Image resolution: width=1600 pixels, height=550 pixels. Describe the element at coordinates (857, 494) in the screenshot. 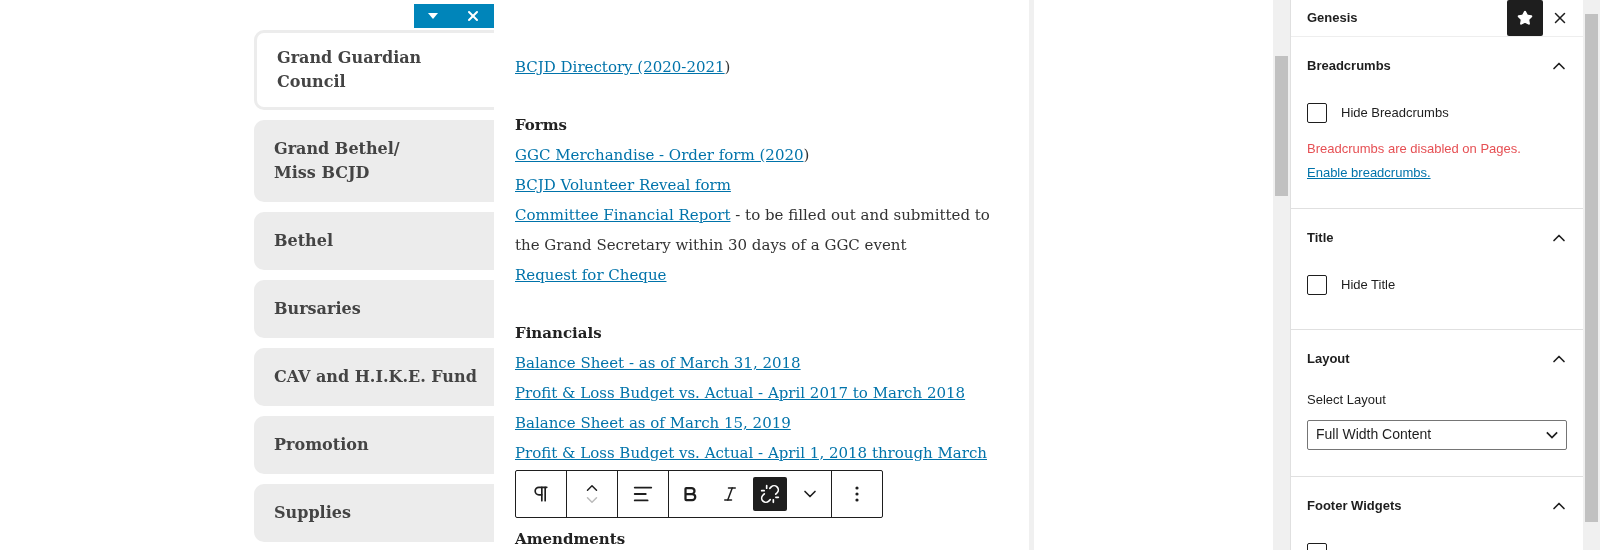

I see `more-icon` at that location.